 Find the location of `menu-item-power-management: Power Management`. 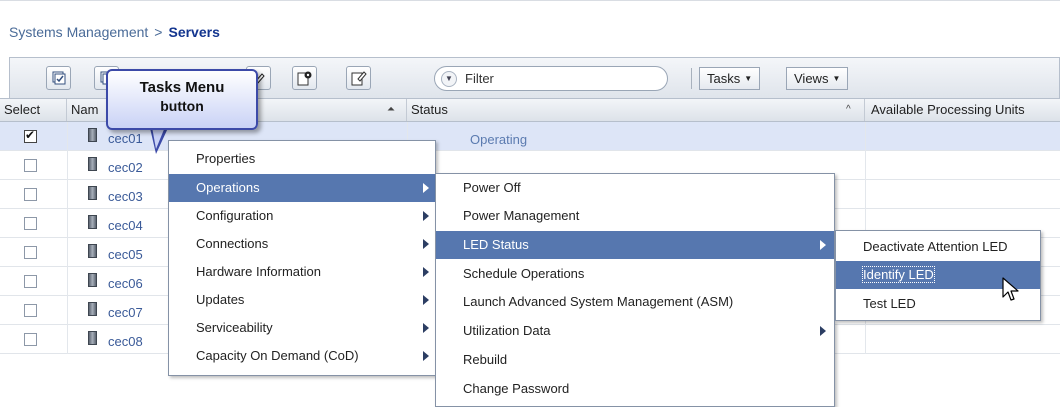

menu-item-power-management: Power Management is located at coordinates (635, 216).